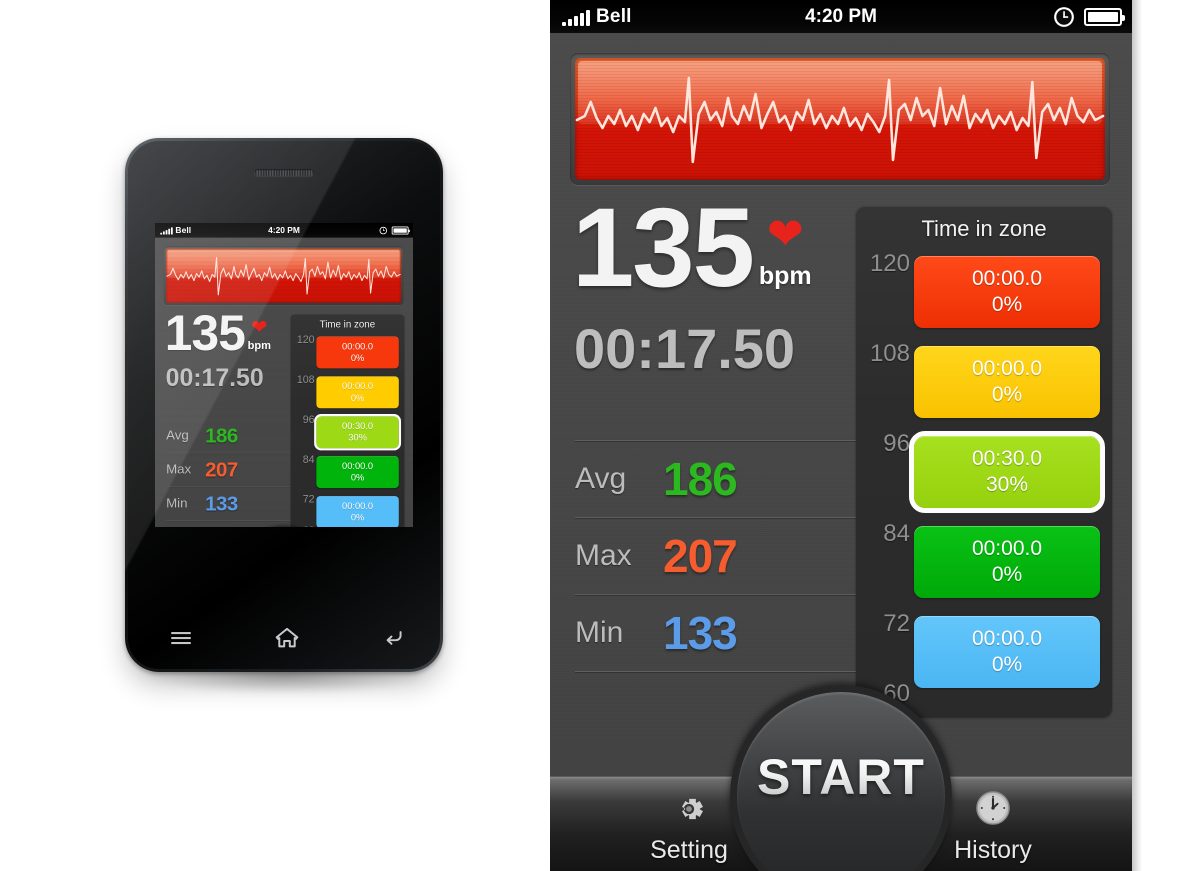 Image resolution: width=1200 pixels, height=871 pixels. I want to click on stat-value-avg: 186, so click(221, 435).